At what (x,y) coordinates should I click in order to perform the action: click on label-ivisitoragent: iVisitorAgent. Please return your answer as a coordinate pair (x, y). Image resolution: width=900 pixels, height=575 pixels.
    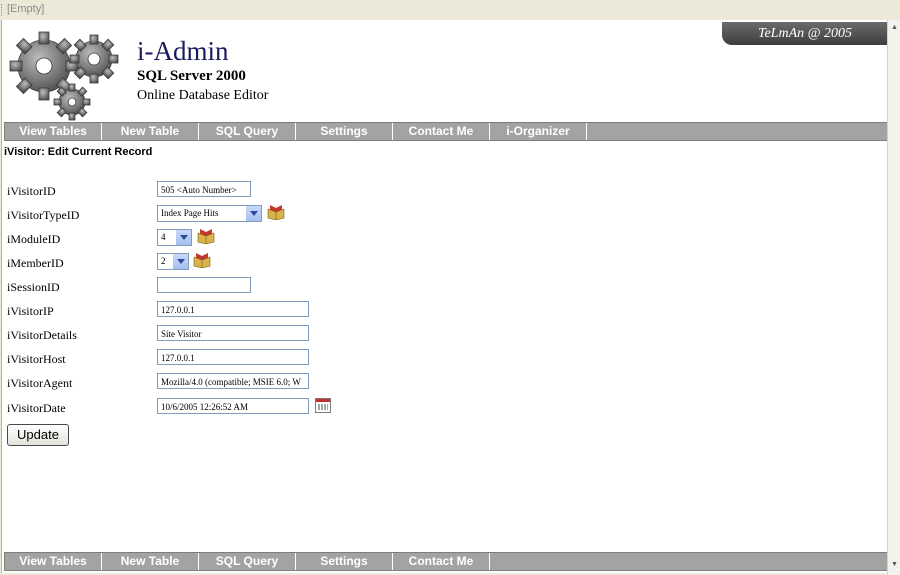
    Looking at the image, I should click on (40, 383).